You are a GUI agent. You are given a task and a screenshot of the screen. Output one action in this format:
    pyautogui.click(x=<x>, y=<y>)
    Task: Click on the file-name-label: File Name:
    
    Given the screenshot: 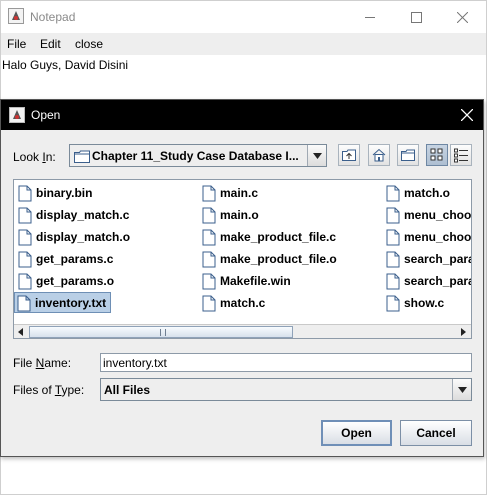 What is the action you would take?
    pyautogui.click(x=42, y=363)
    